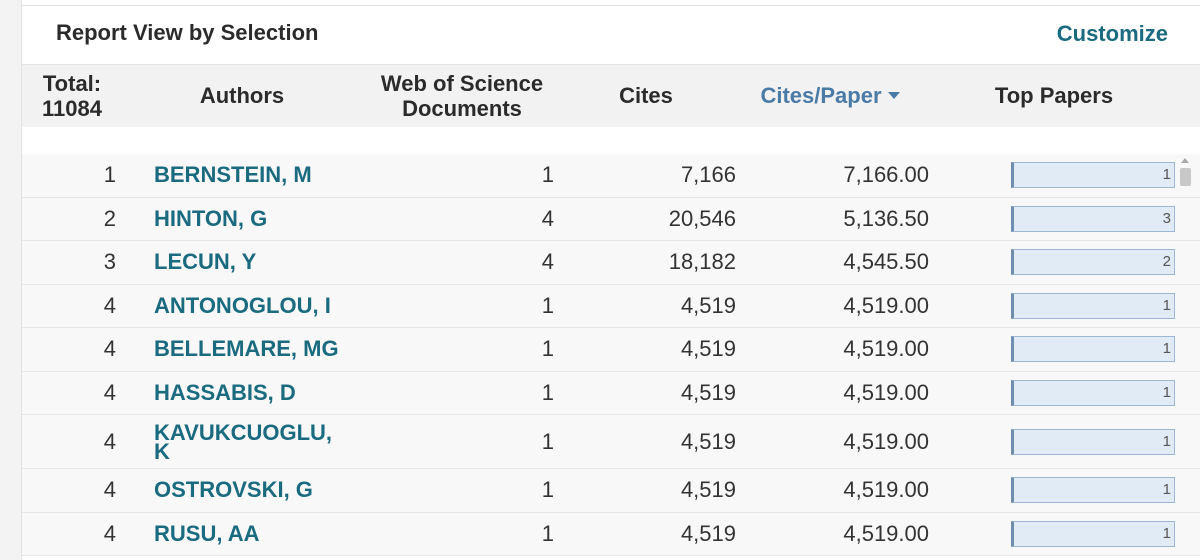 The image size is (1200, 560). What do you see at coordinates (611, 442) in the screenshot?
I see `table-row: 4 KAVUKCUOGLU, K 1 4,519 4,519.00 1` at bounding box center [611, 442].